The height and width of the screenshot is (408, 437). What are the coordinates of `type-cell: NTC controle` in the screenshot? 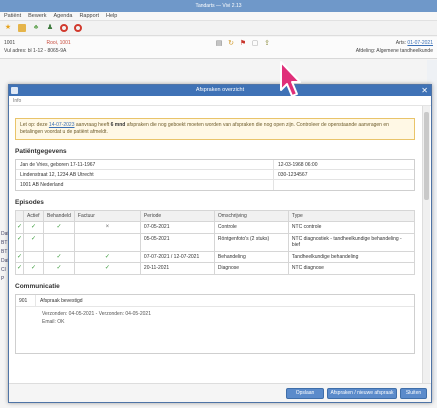 It's located at (351, 227).